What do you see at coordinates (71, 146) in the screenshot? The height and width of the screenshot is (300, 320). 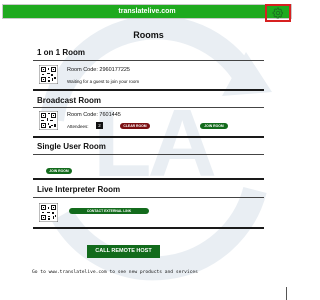 I see `single-user-room-title: Single User Room` at bounding box center [71, 146].